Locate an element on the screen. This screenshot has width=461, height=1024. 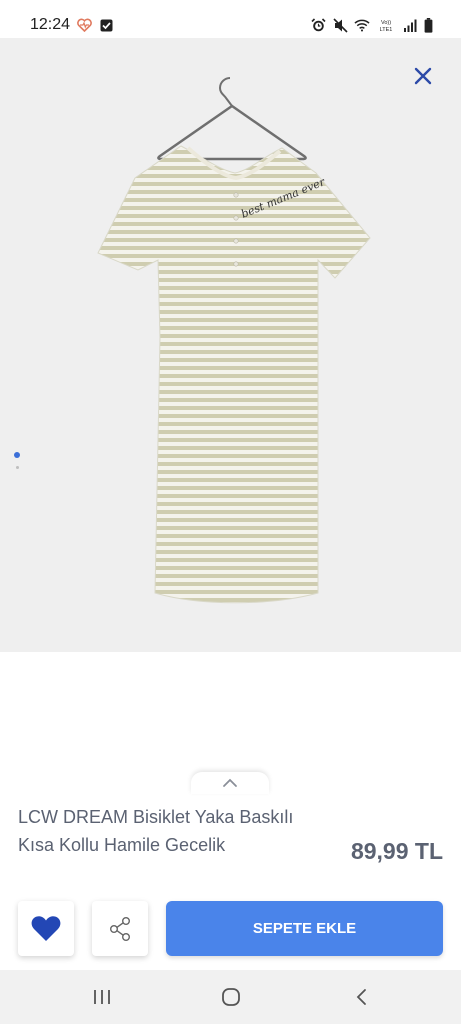
svg-text: LTE1 is located at coordinates (386, 29).